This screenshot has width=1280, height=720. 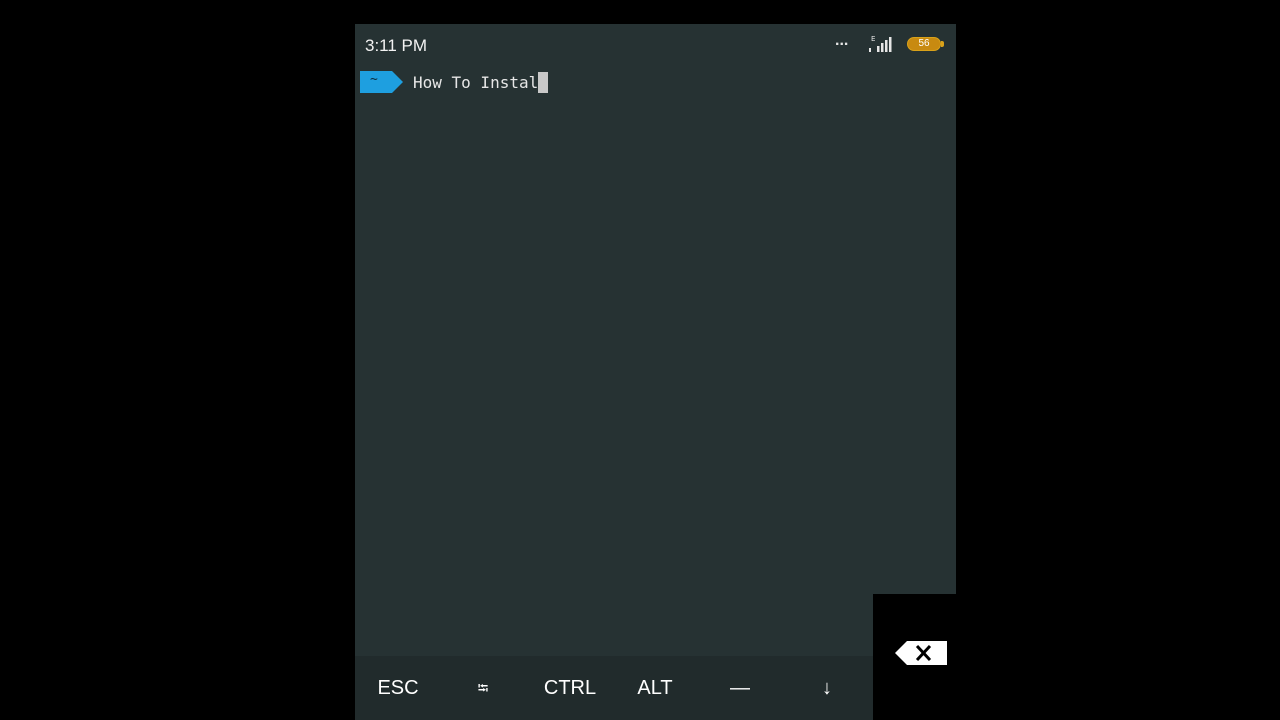 I want to click on battery-icon: 56, so click(x=926, y=45).